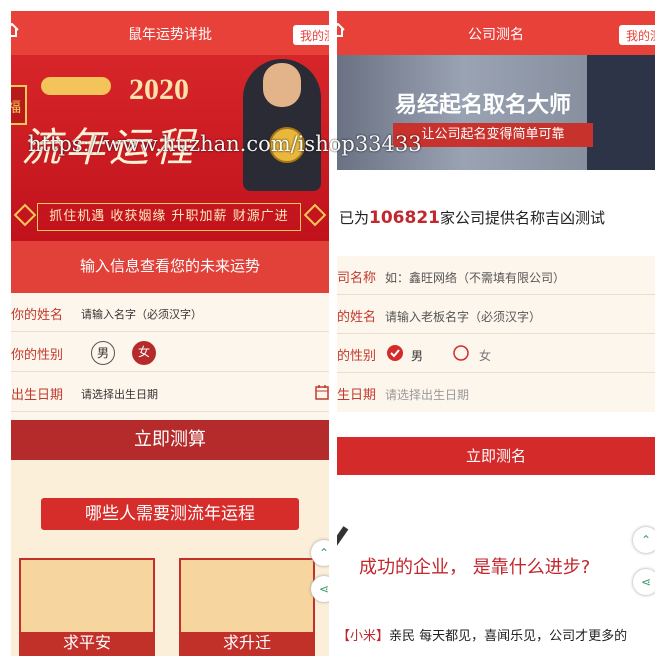 The height and width of the screenshot is (665, 665). I want to click on service-count: 已为106821家公司提供名称吉凶测试, so click(472, 217).